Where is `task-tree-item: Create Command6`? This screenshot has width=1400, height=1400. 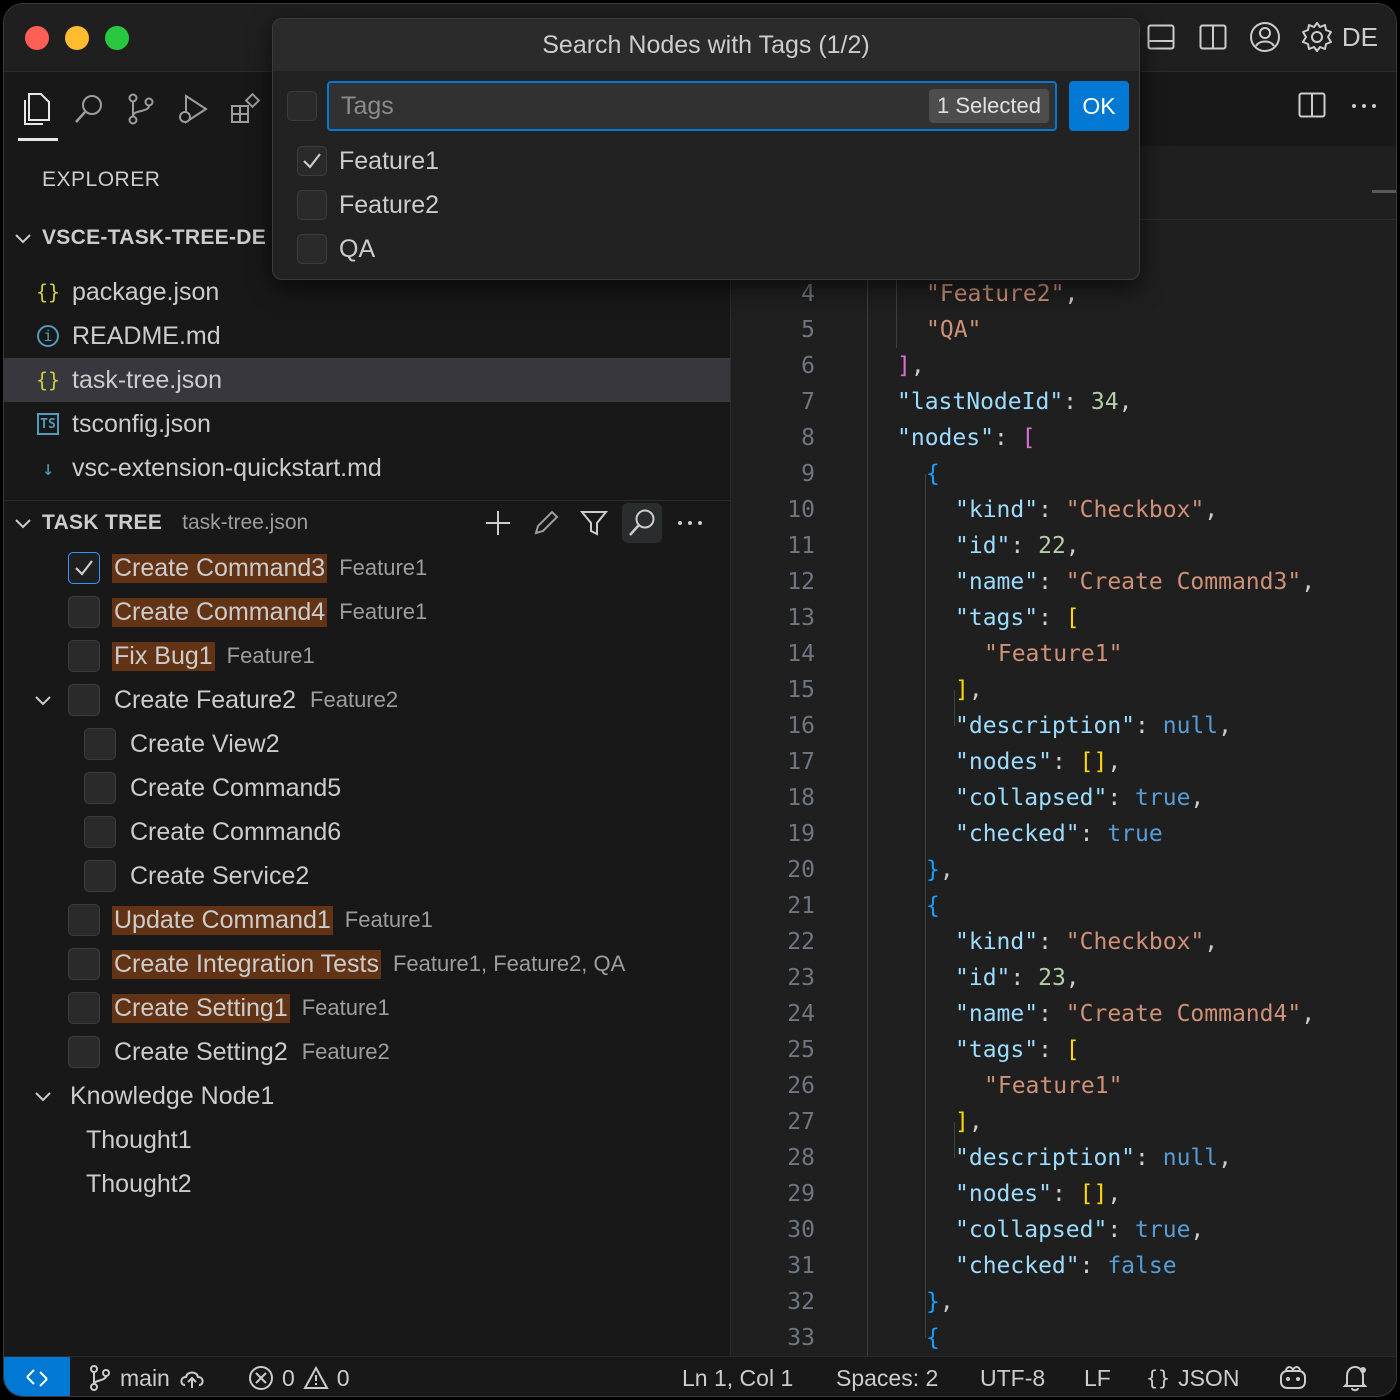 task-tree-item: Create Command6 is located at coordinates (367, 832).